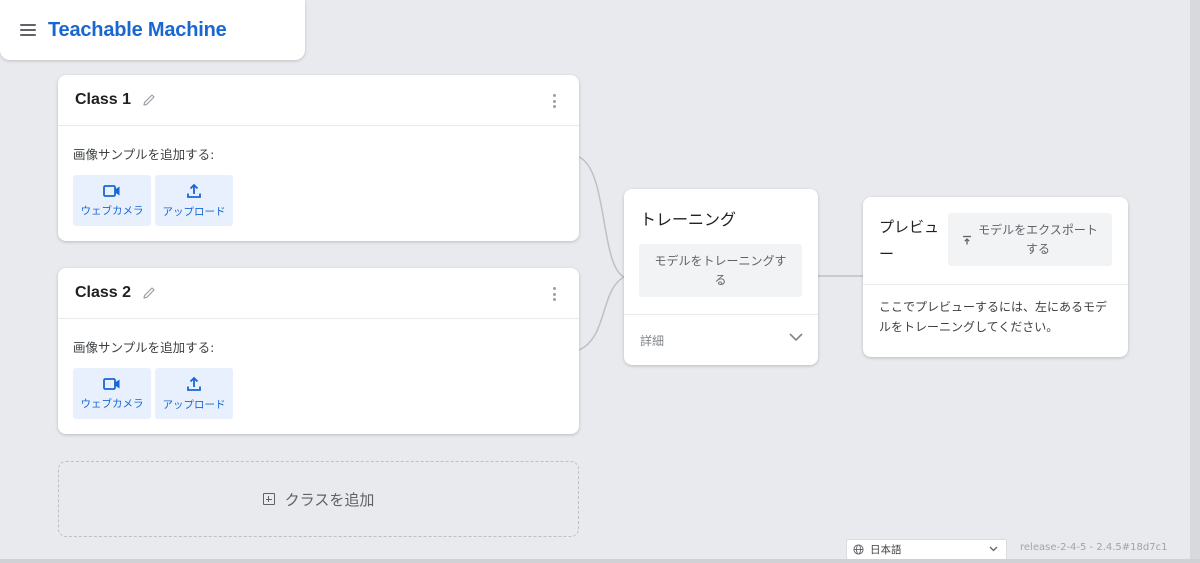  Describe the element at coordinates (103, 100) in the screenshot. I see `class-name: Class 1` at that location.